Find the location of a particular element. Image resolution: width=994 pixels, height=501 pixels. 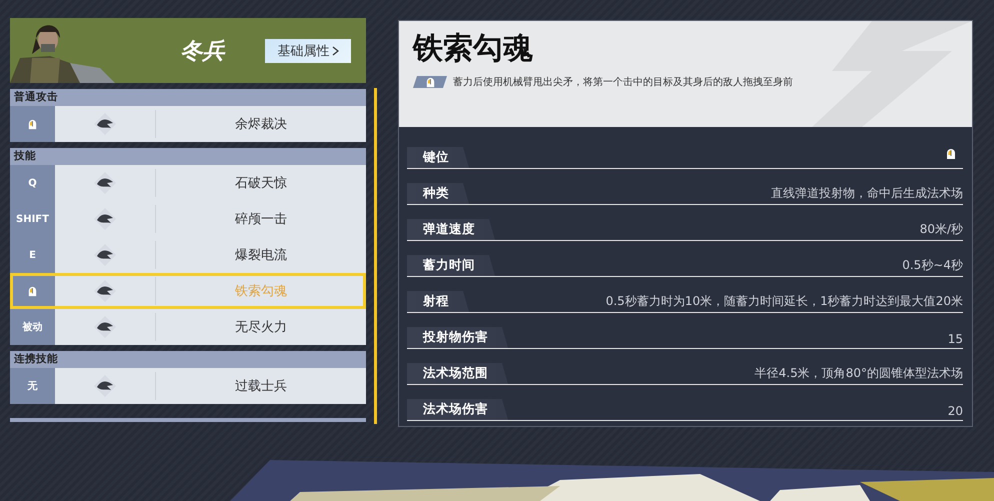

skill-name: 余烬裁决 is located at coordinates (261, 124).